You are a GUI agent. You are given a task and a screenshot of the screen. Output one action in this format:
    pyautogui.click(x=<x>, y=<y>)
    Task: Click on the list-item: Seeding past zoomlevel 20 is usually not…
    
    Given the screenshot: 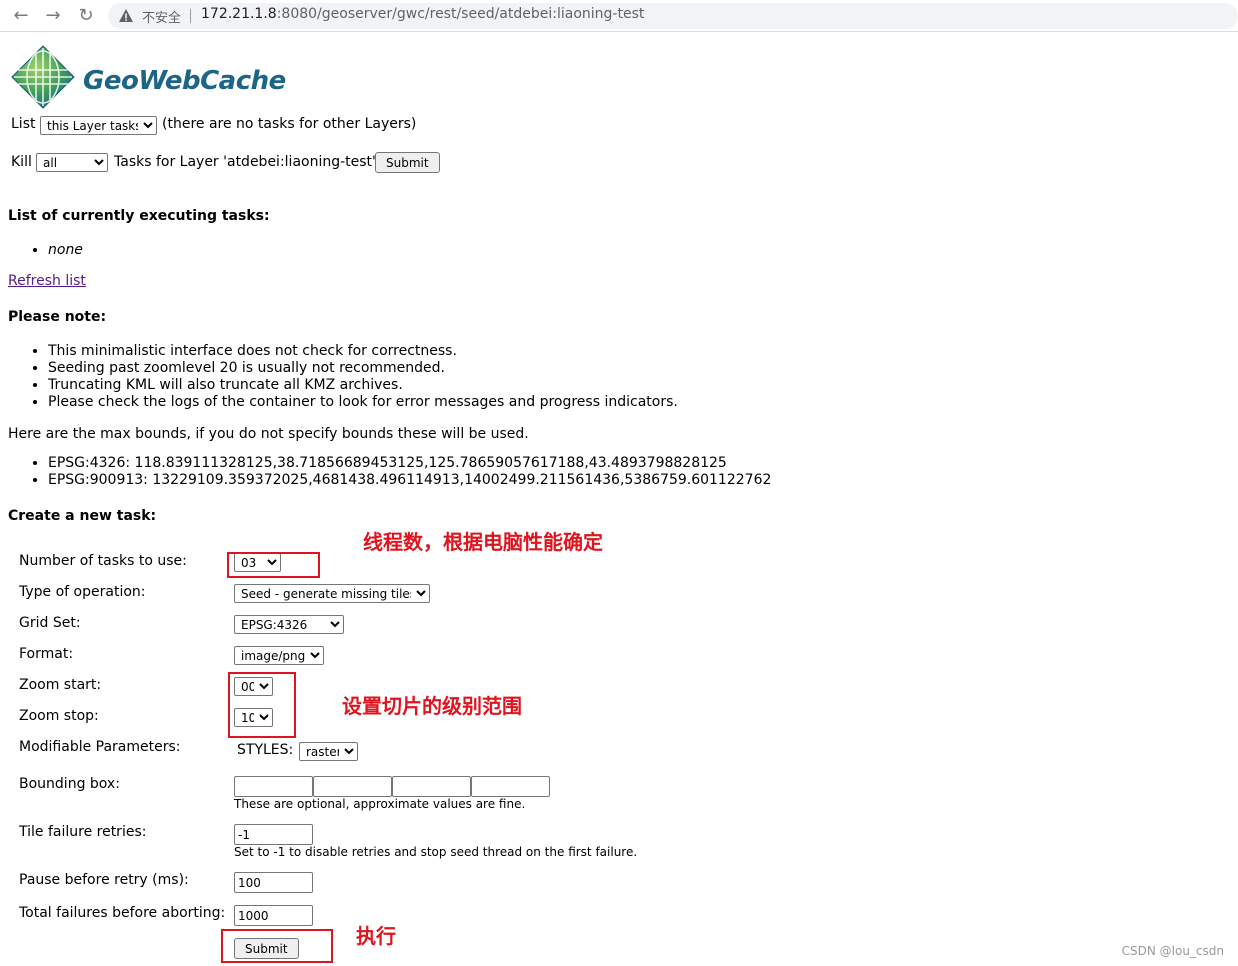 What is the action you would take?
    pyautogui.click(x=363, y=368)
    